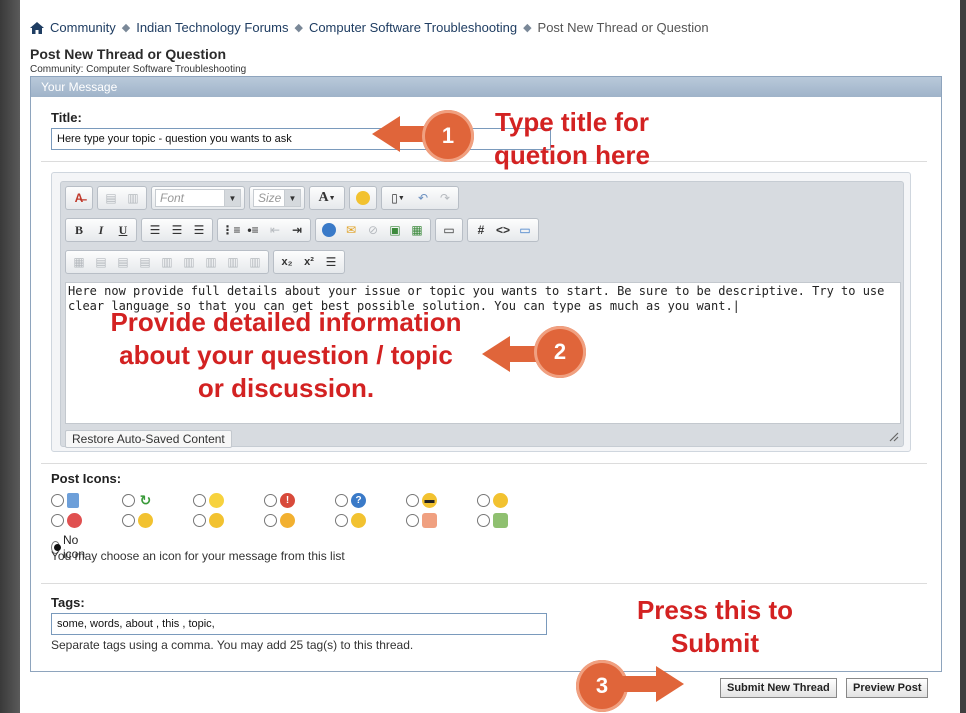  What do you see at coordinates (189, 262) in the screenshot?
I see `table-col-after-icon: ▥` at bounding box center [189, 262].